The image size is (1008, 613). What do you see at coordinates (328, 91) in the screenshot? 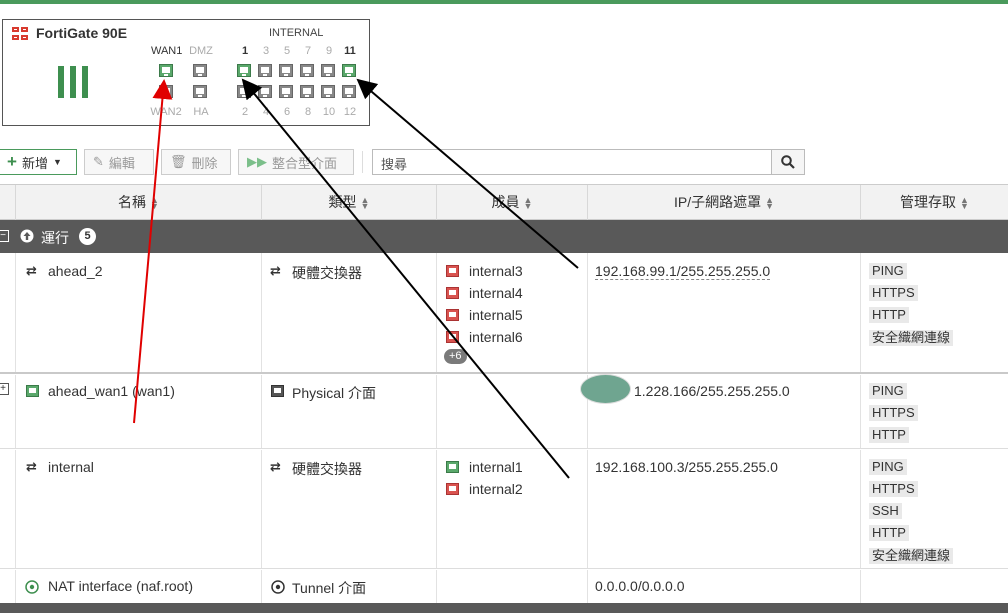
I see `port-10-icon` at bounding box center [328, 91].